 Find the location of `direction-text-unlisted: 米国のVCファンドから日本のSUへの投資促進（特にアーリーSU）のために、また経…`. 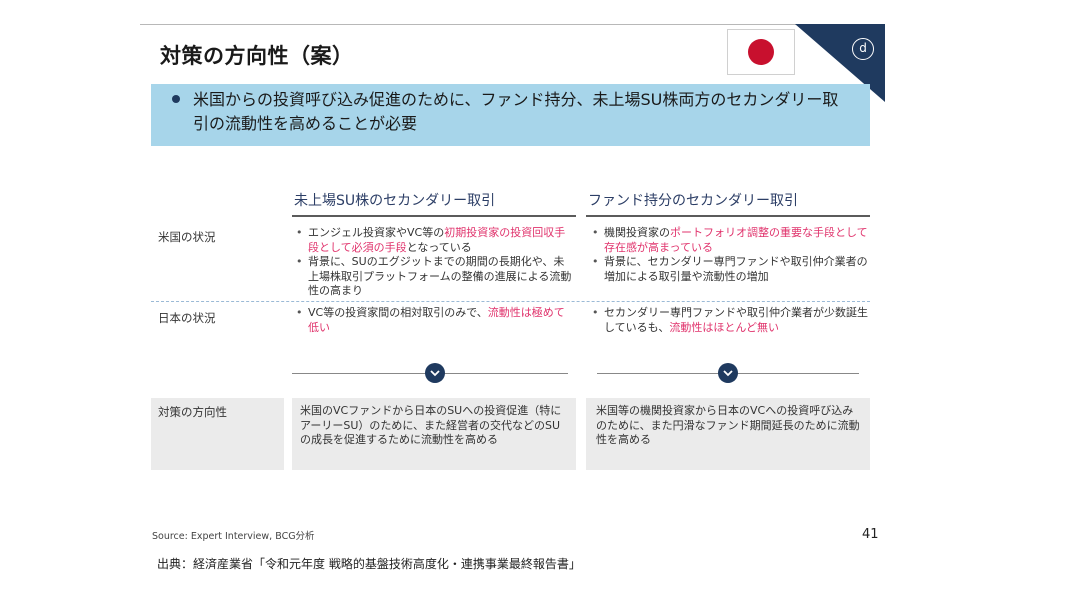

direction-text-unlisted: 米国のVCファンドから日本のSUへの投資促進（特にアーリーSU）のために、また経… is located at coordinates (431, 425).